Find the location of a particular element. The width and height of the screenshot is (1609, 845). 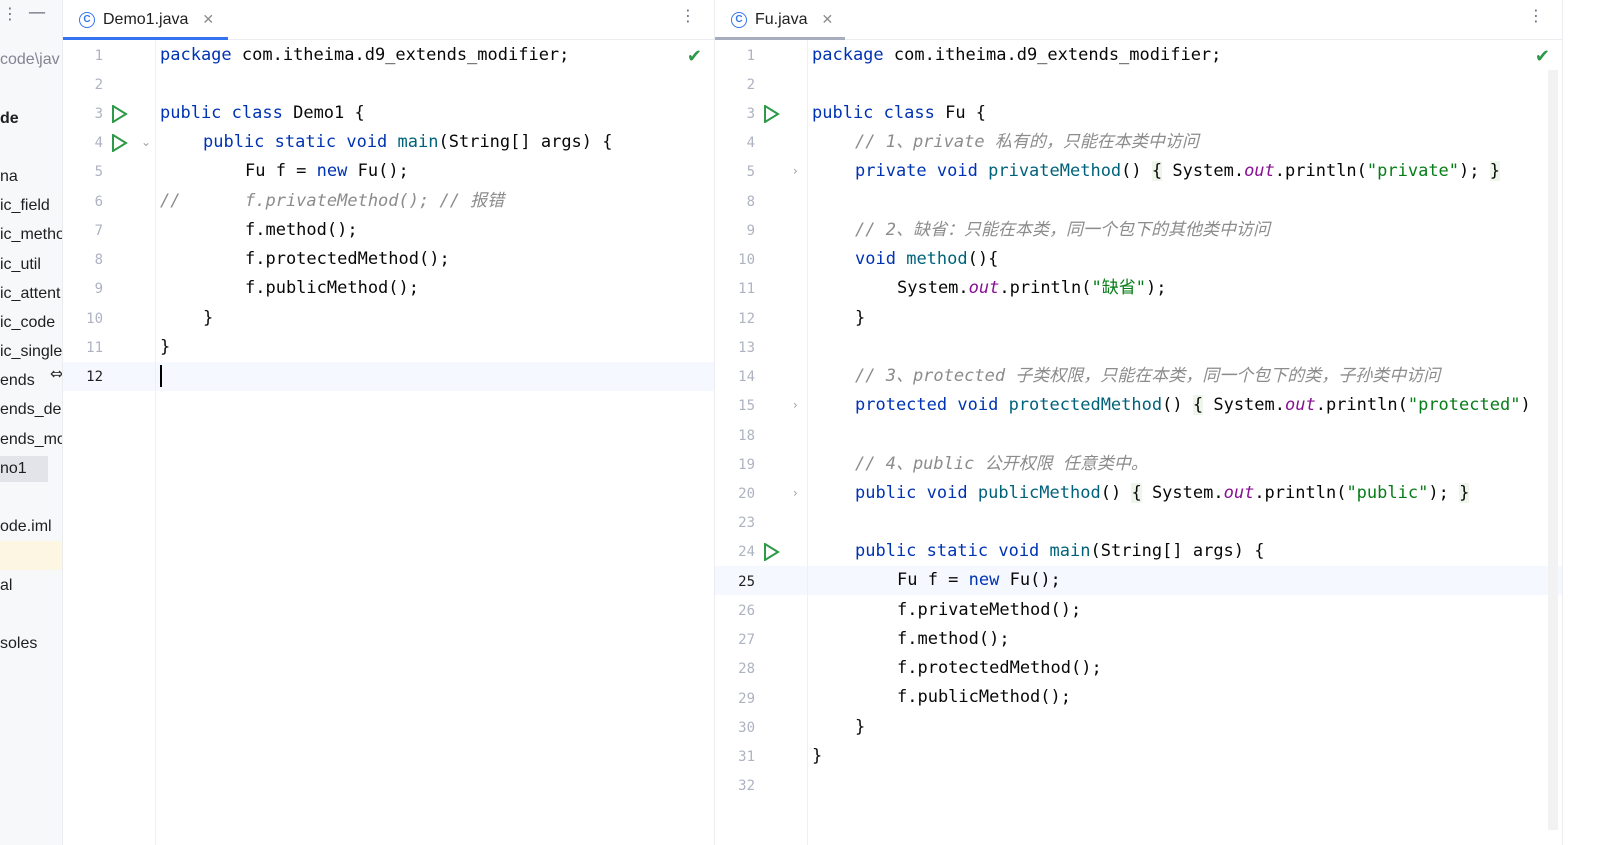

line-number: 15 is located at coordinates (746, 406).